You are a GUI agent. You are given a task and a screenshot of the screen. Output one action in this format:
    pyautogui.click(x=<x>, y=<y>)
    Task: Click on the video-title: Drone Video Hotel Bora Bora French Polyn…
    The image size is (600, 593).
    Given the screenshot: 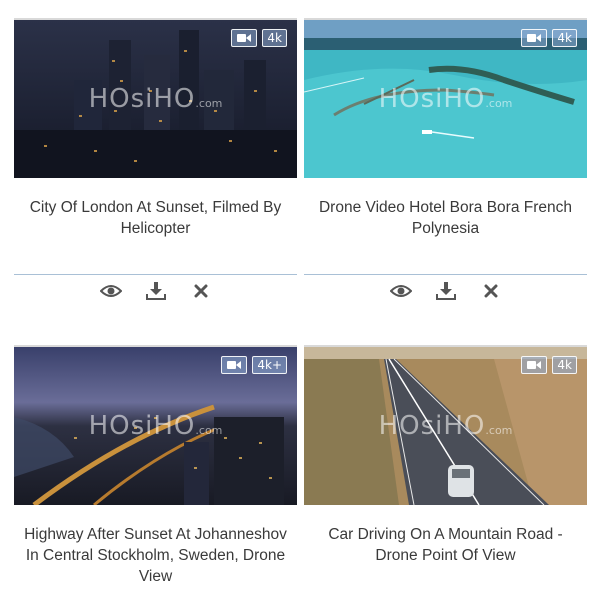 What is the action you would take?
    pyautogui.click(x=445, y=218)
    